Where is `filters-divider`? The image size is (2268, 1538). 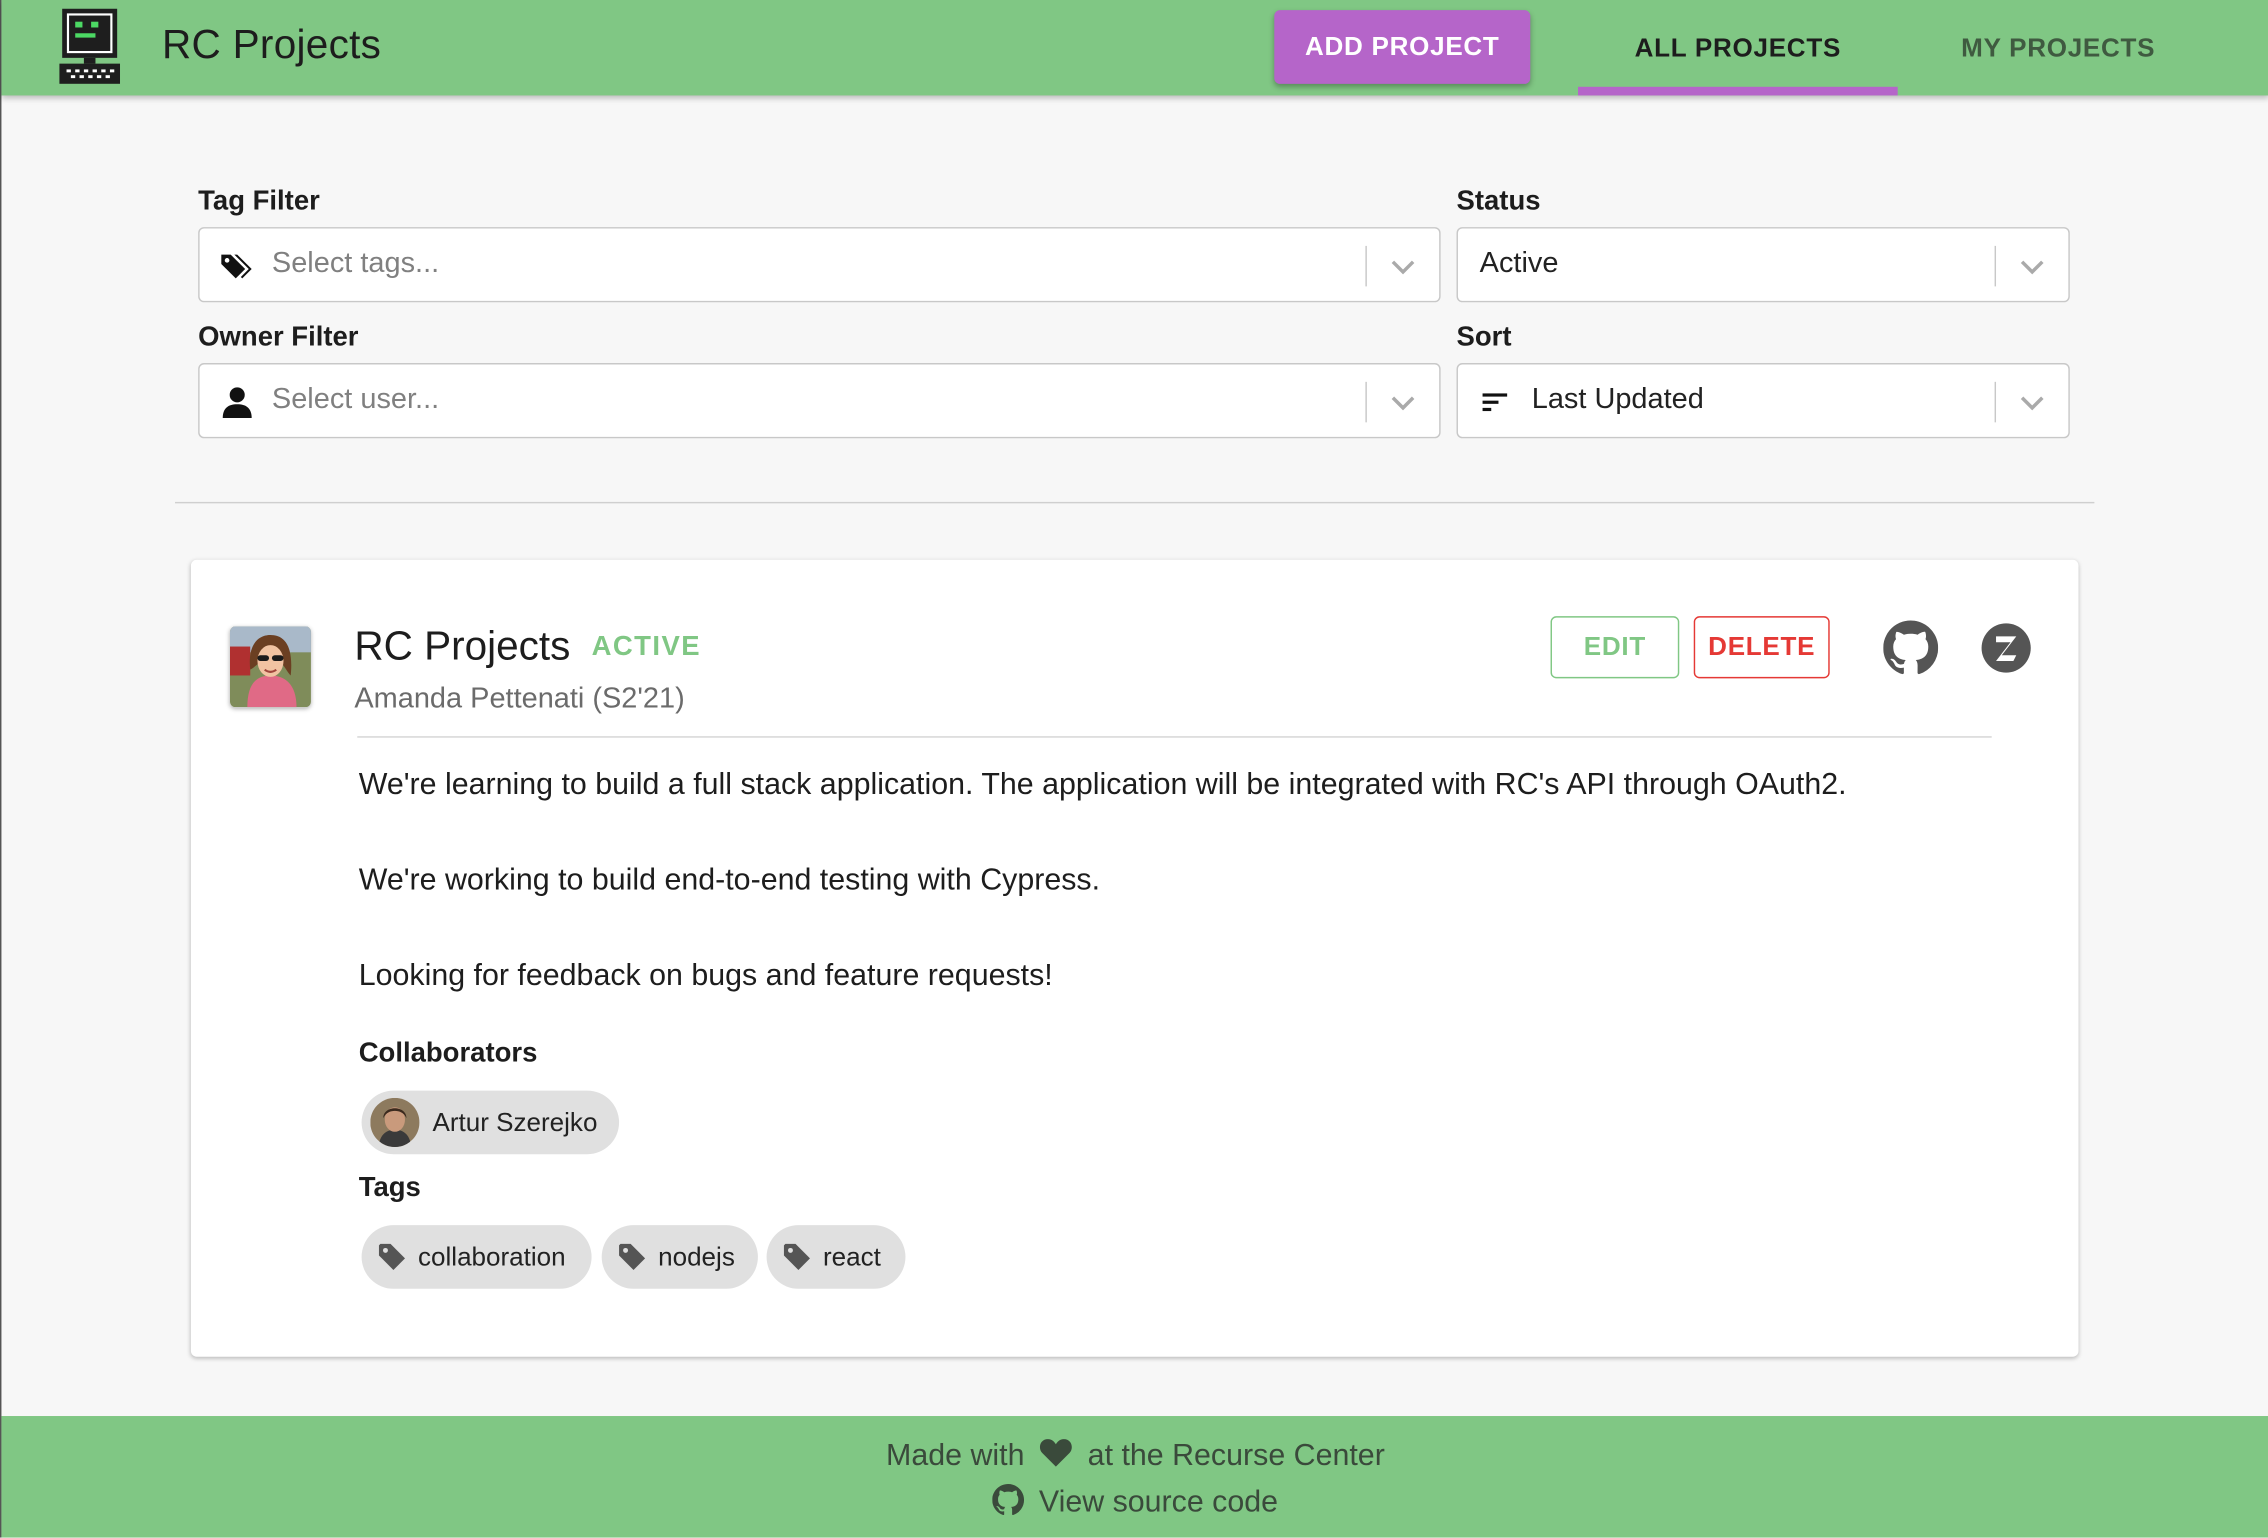
filters-divider is located at coordinates (1135, 502).